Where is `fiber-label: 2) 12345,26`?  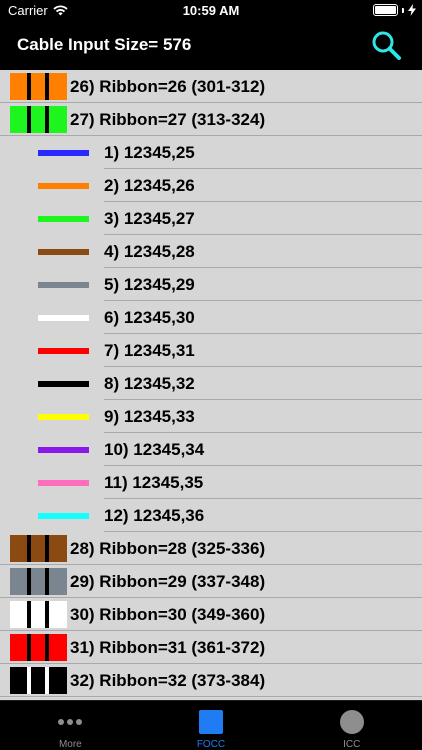
fiber-label: 2) 12345,26 is located at coordinates (149, 185).